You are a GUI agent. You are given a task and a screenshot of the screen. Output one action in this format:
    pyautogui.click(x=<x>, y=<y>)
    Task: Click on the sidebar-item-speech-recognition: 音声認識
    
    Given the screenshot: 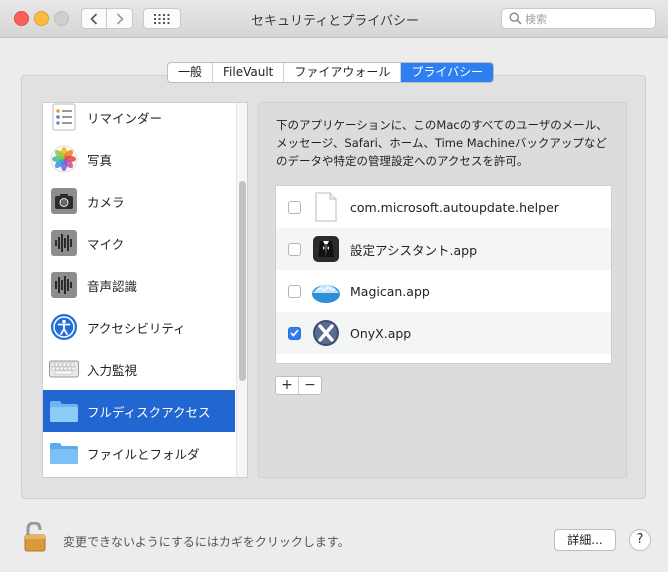 What is the action you would take?
    pyautogui.click(x=139, y=285)
    